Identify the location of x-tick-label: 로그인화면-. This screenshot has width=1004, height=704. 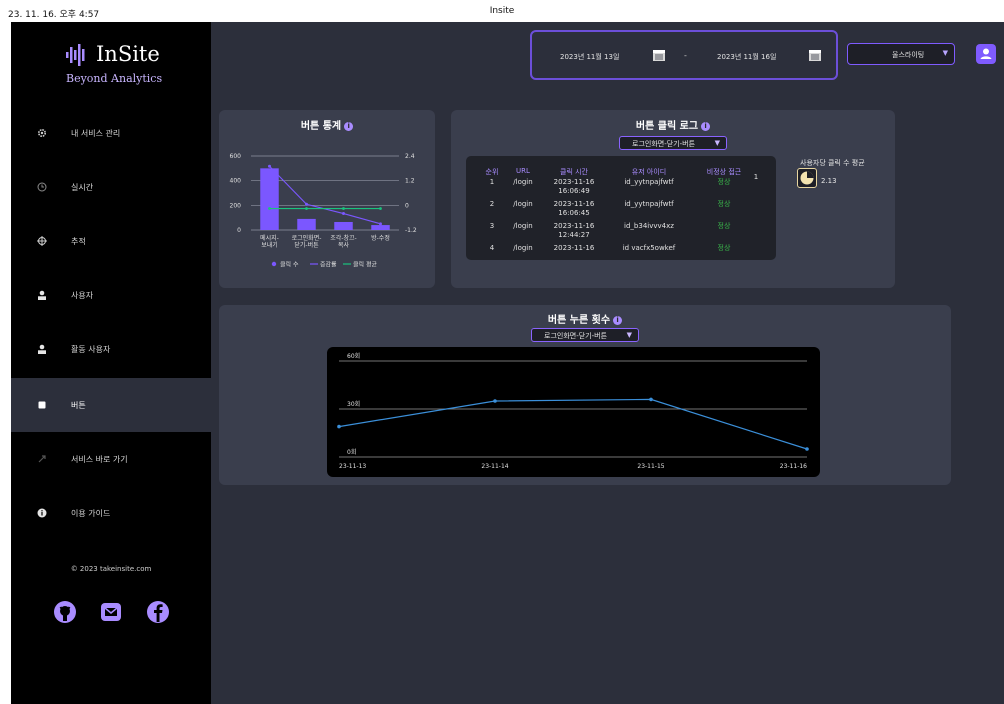
(307, 238).